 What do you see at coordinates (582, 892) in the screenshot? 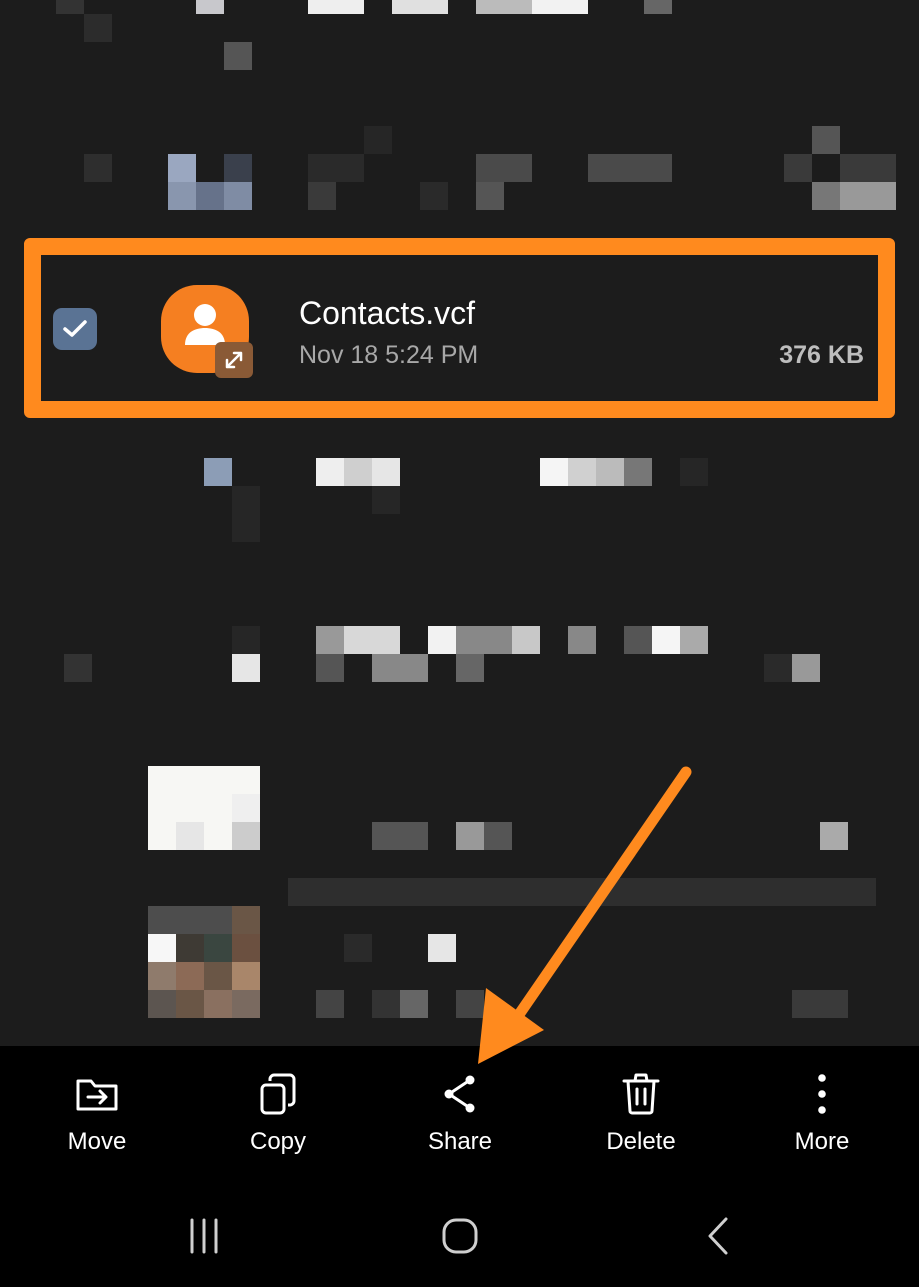
I see `divider-bar` at bounding box center [582, 892].